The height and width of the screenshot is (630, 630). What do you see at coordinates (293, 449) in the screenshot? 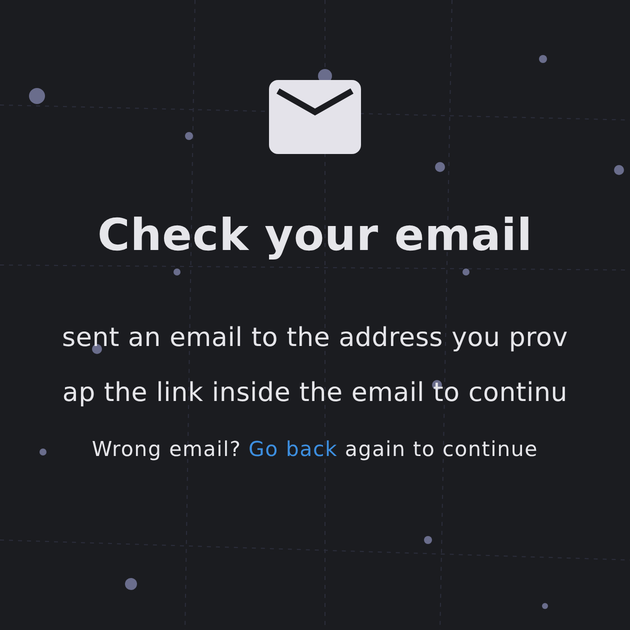
I see `go-back-link: Go back` at bounding box center [293, 449].